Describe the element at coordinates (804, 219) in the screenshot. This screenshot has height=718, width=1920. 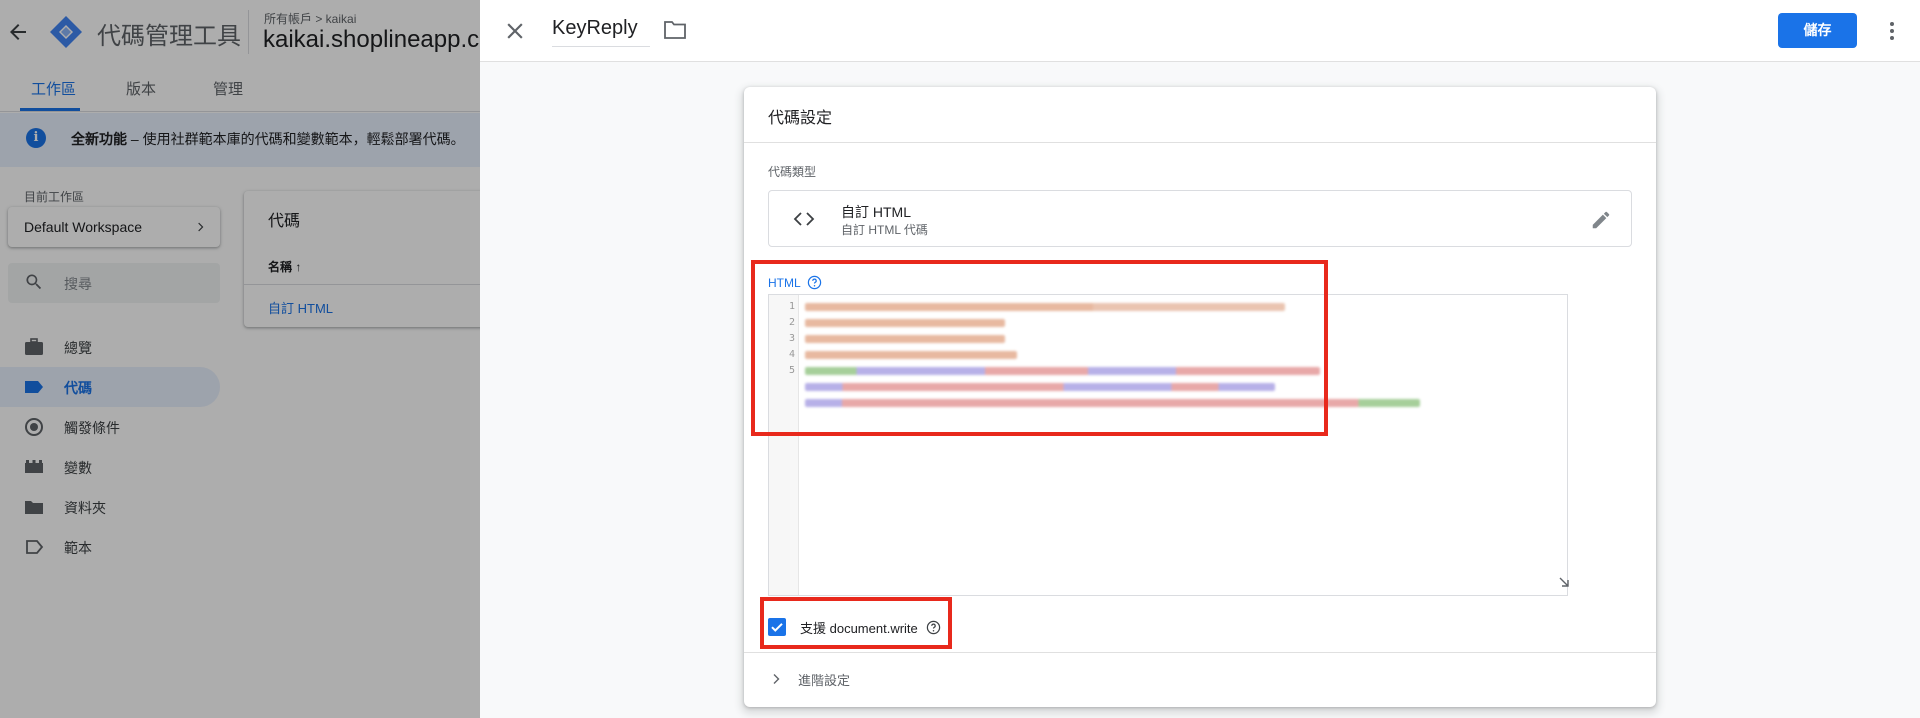
I see `code-icon` at that location.